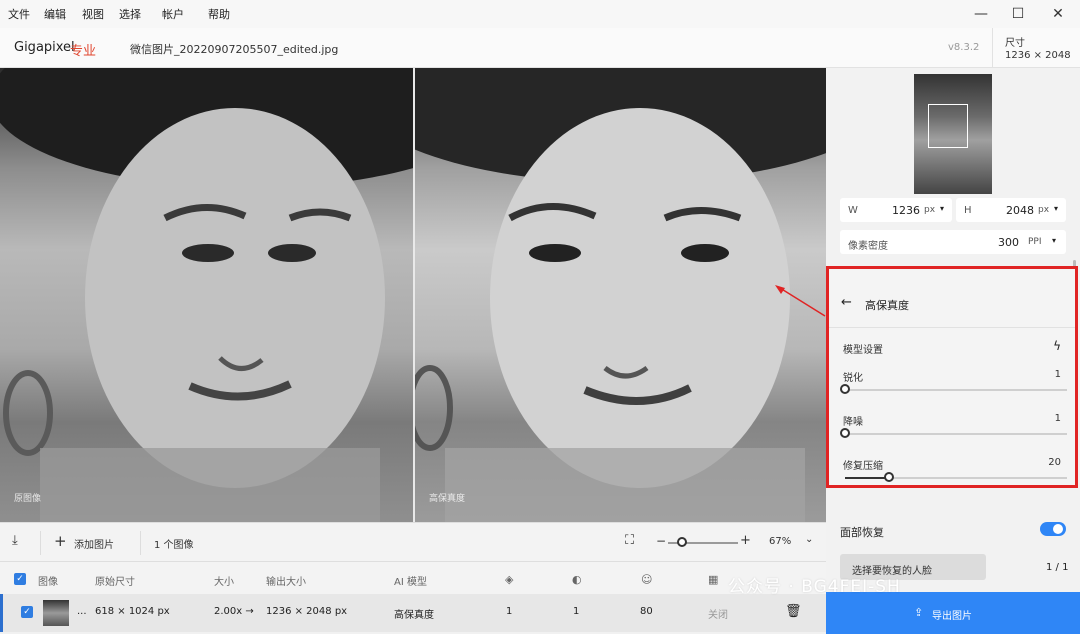 This screenshot has height=634, width=1080. I want to click on width-label: W, so click(853, 210).